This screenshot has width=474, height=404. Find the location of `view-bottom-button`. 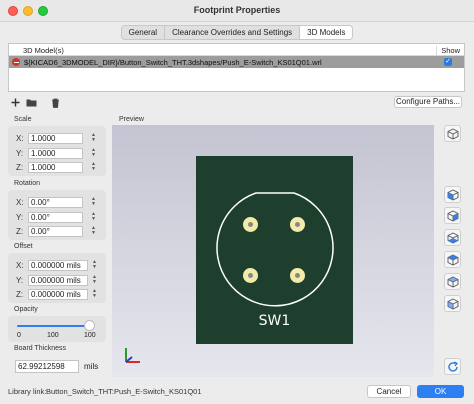

view-bottom-button is located at coordinates (452, 303).